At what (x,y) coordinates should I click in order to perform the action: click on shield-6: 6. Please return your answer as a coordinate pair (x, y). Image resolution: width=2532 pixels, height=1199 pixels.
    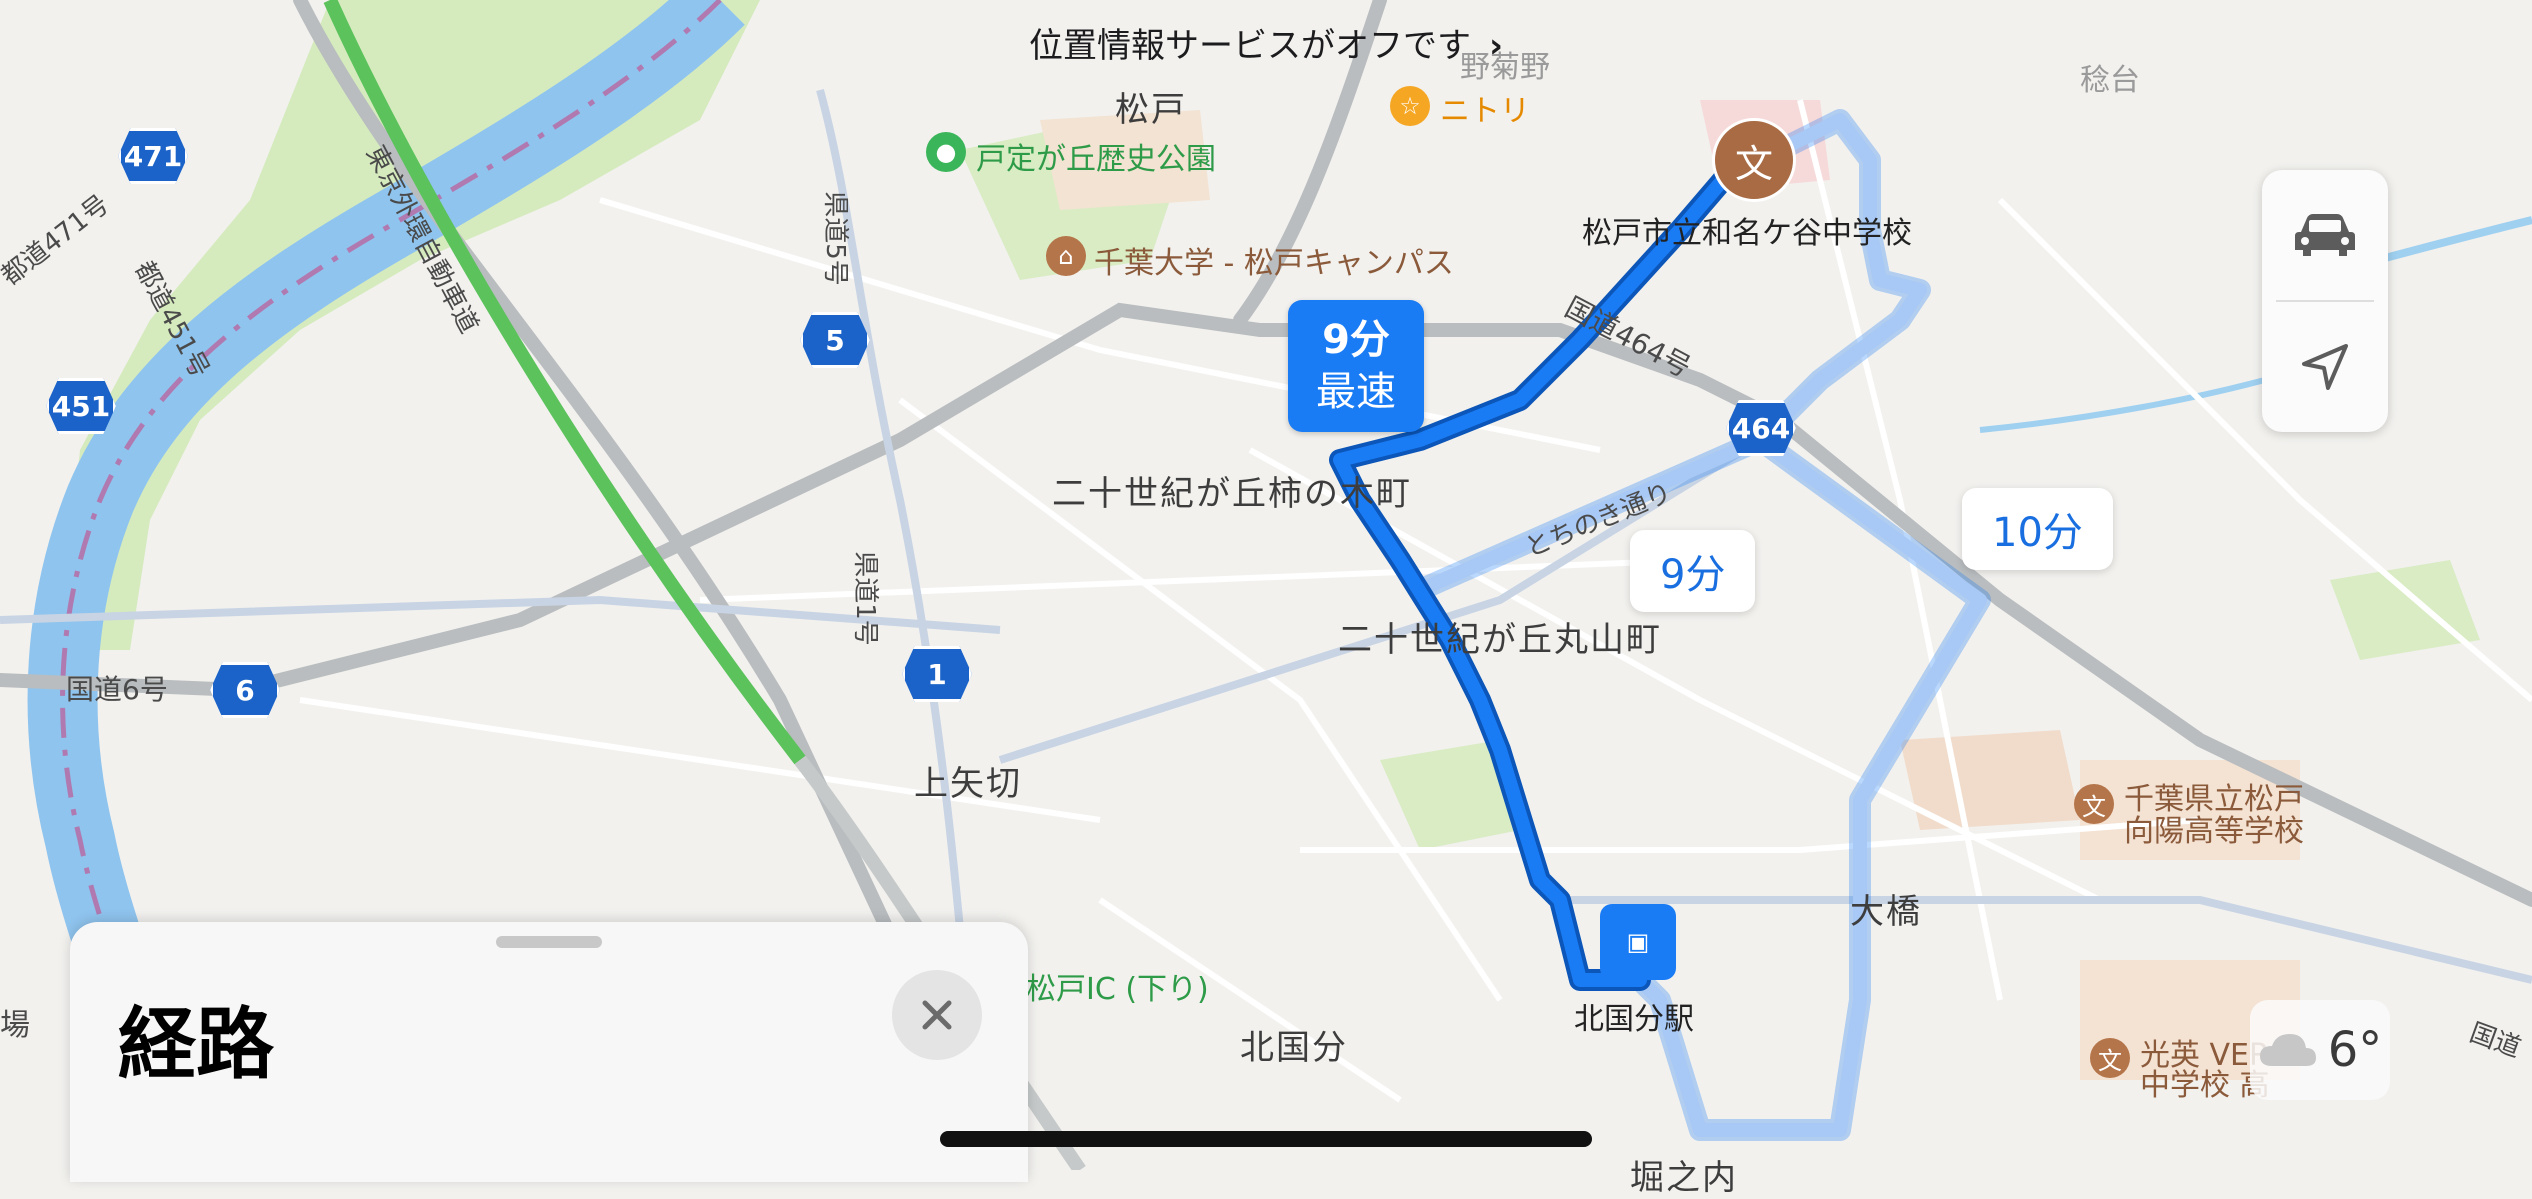
    Looking at the image, I should click on (245, 690).